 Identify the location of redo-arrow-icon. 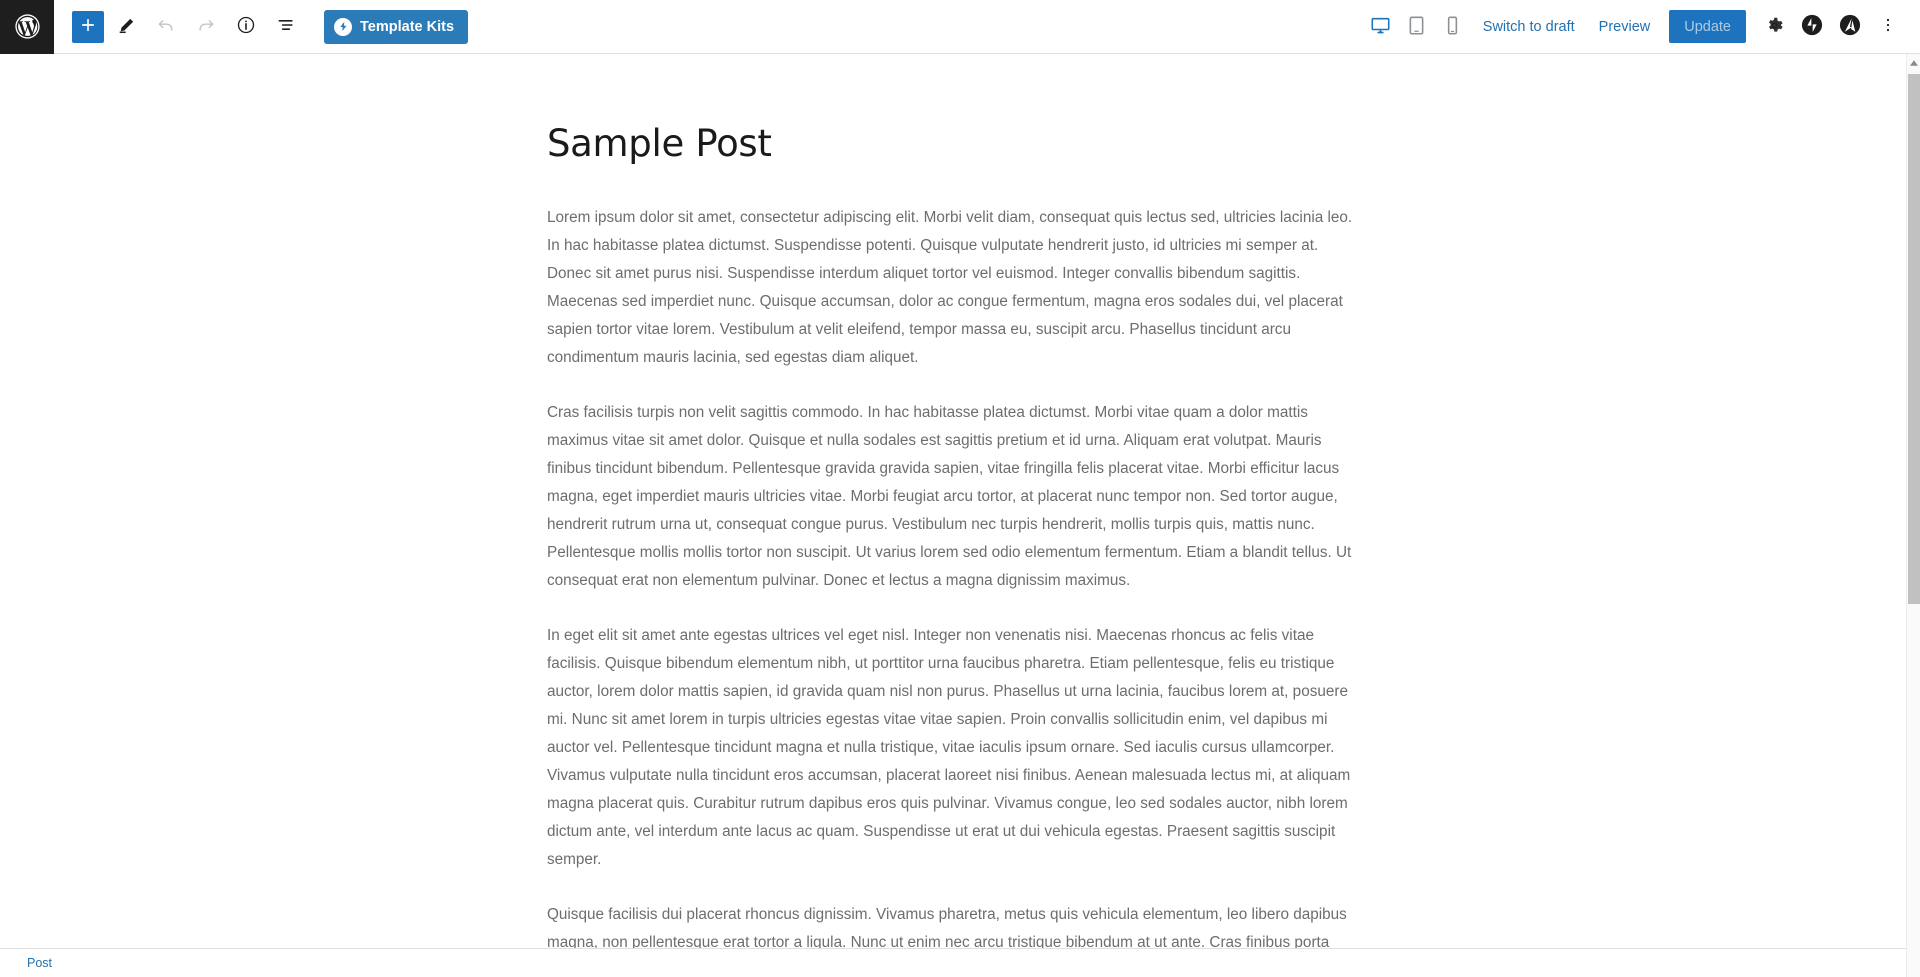
(206, 26).